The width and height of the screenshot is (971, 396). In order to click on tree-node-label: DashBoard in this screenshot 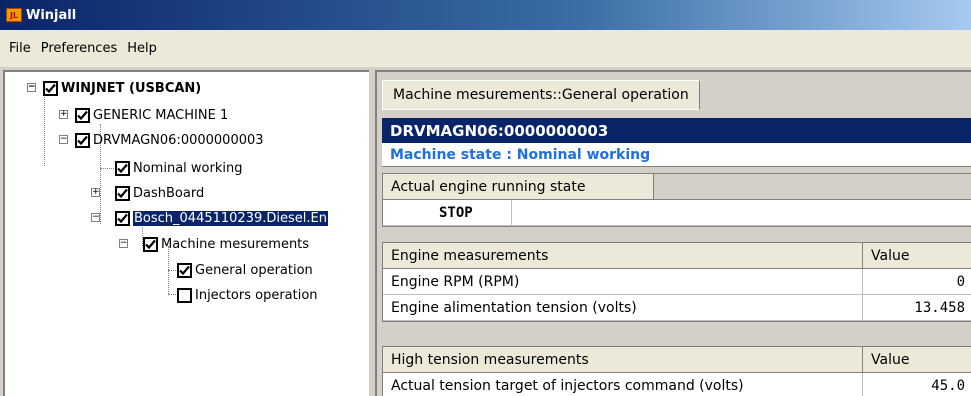, I will do `click(169, 193)`.